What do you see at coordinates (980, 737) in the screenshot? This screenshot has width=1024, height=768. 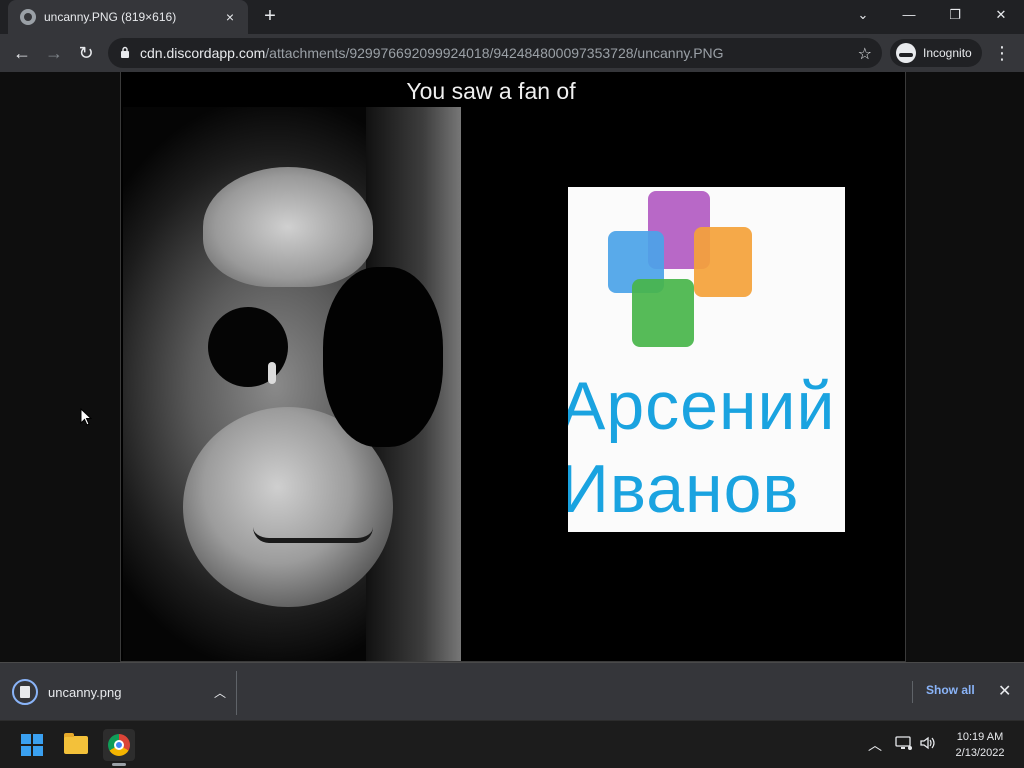 I see `clock-time: 10:19 AM` at bounding box center [980, 737].